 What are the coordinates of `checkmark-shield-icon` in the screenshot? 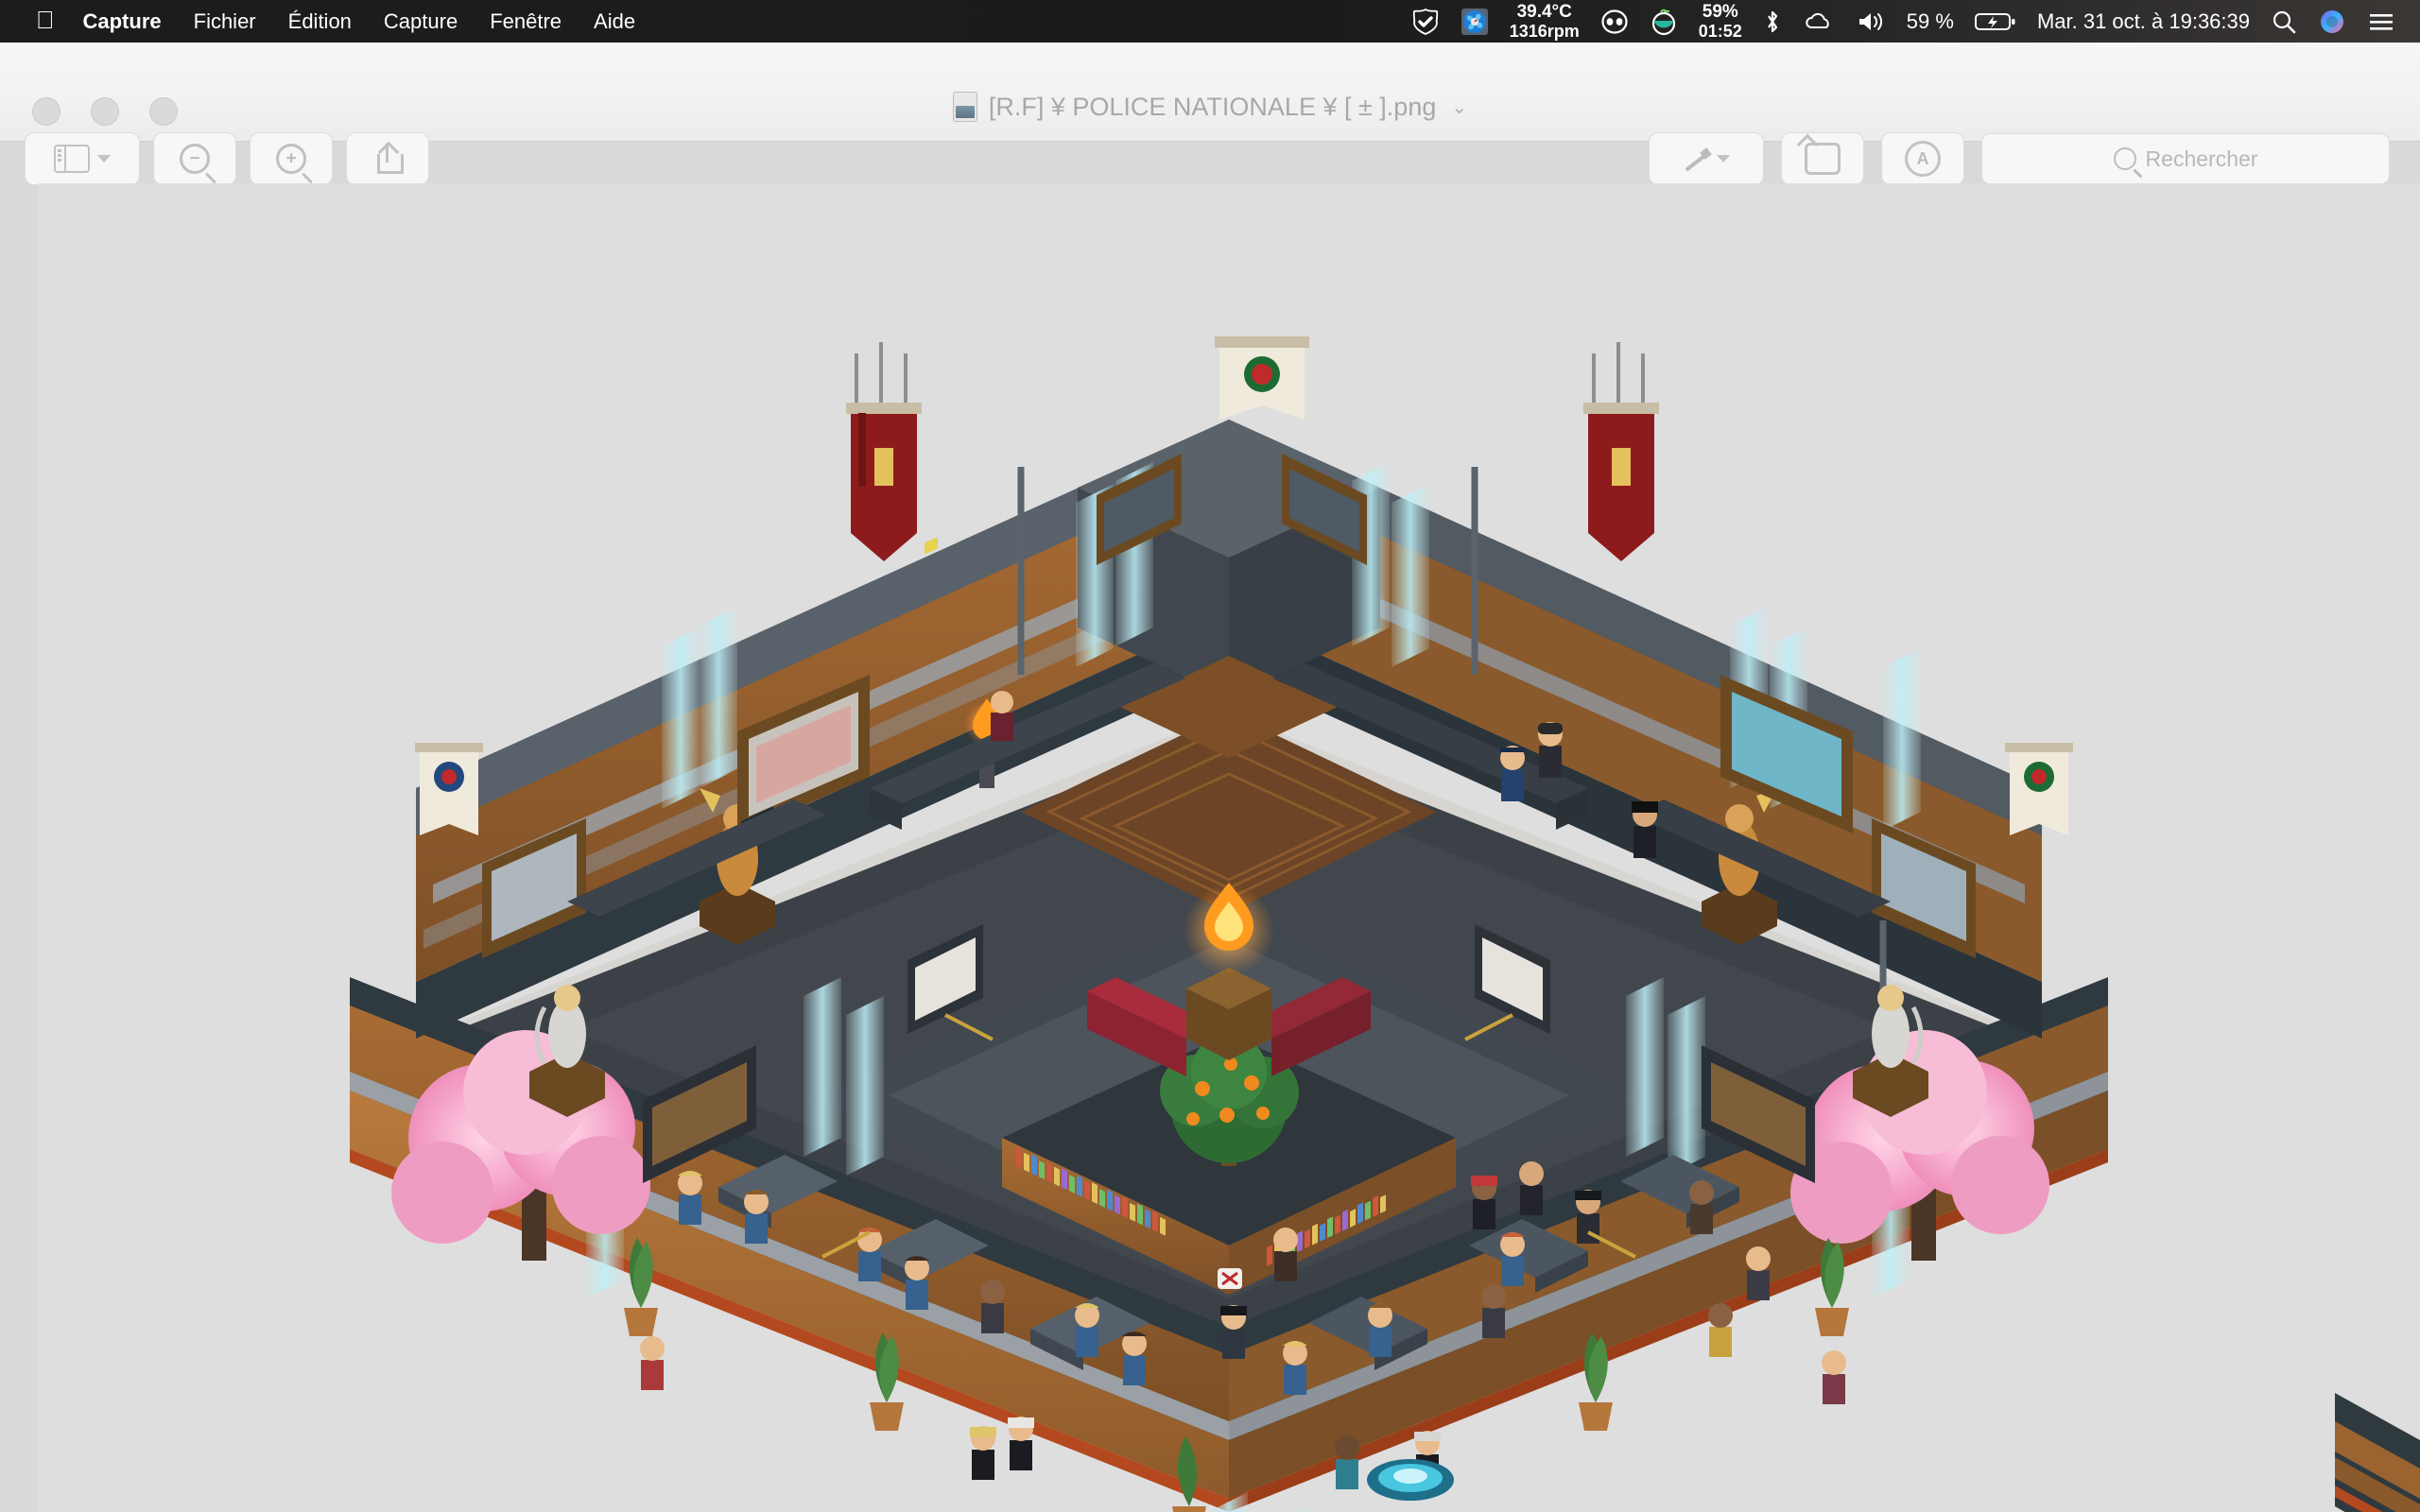 It's located at (1425, 22).